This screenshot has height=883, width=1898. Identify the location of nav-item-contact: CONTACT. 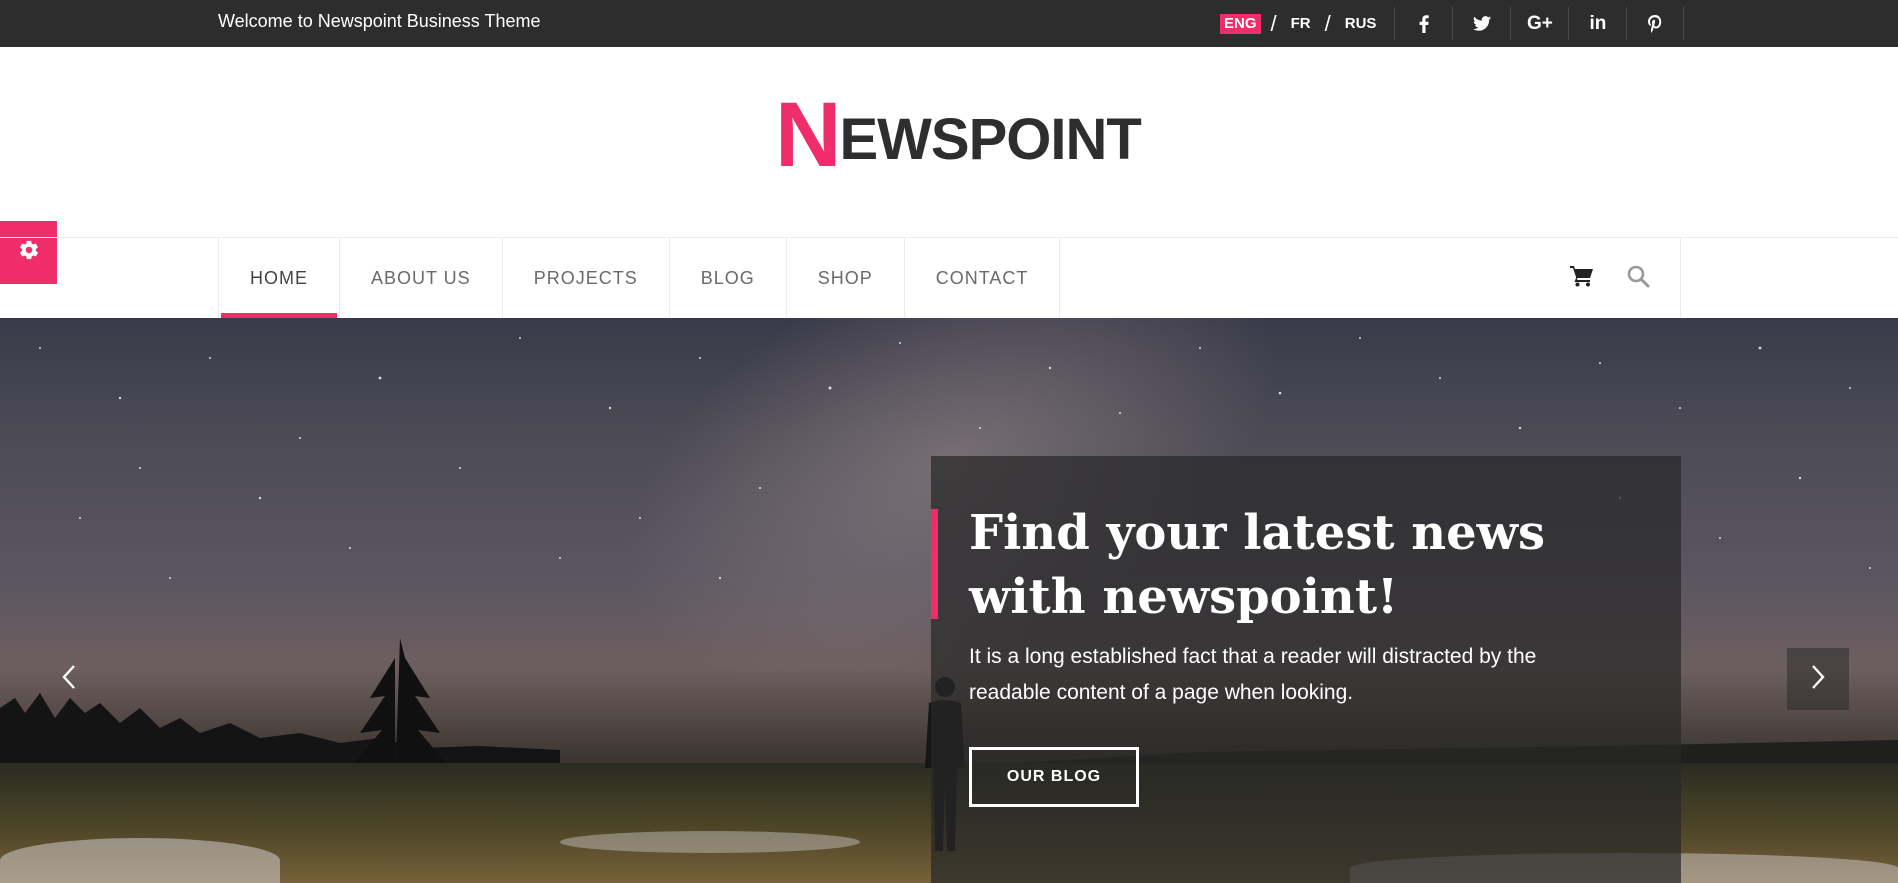
(983, 278).